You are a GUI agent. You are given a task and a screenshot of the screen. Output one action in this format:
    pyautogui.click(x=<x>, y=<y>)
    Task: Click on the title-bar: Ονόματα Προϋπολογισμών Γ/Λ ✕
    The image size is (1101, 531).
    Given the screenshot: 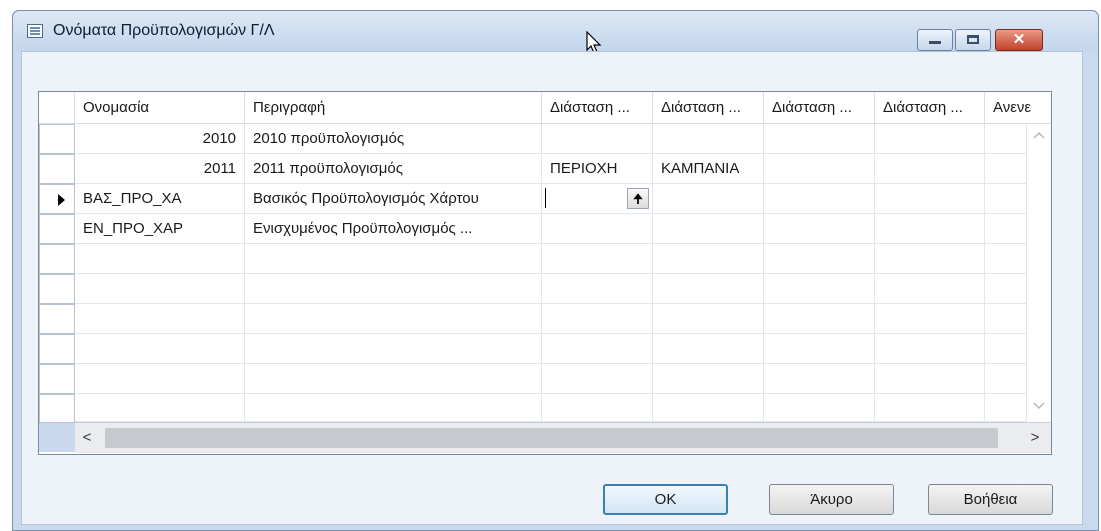 What is the action you would take?
    pyautogui.click(x=555, y=32)
    